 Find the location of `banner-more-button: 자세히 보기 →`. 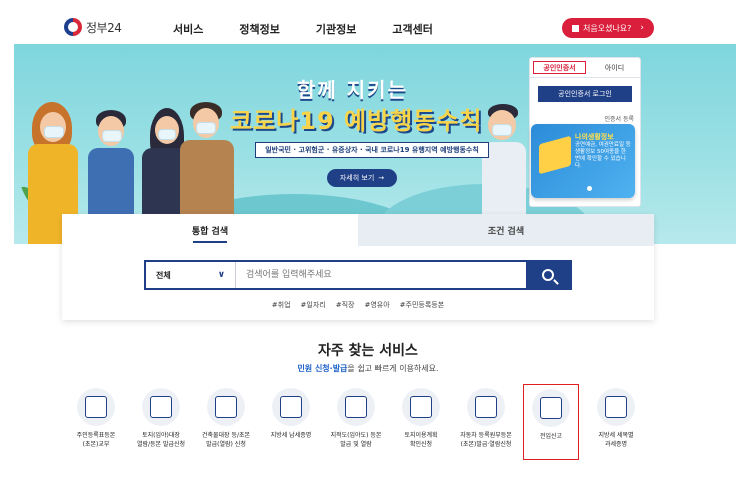

banner-more-button: 자세히 보기 → is located at coordinates (362, 178).